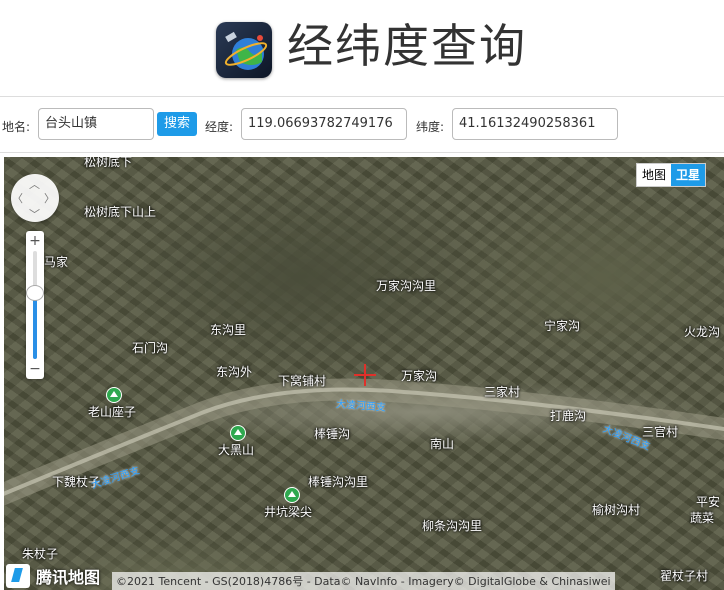 The width and height of the screenshot is (724, 590). What do you see at coordinates (702, 518) in the screenshot?
I see `place-label: 蔬菜` at bounding box center [702, 518].